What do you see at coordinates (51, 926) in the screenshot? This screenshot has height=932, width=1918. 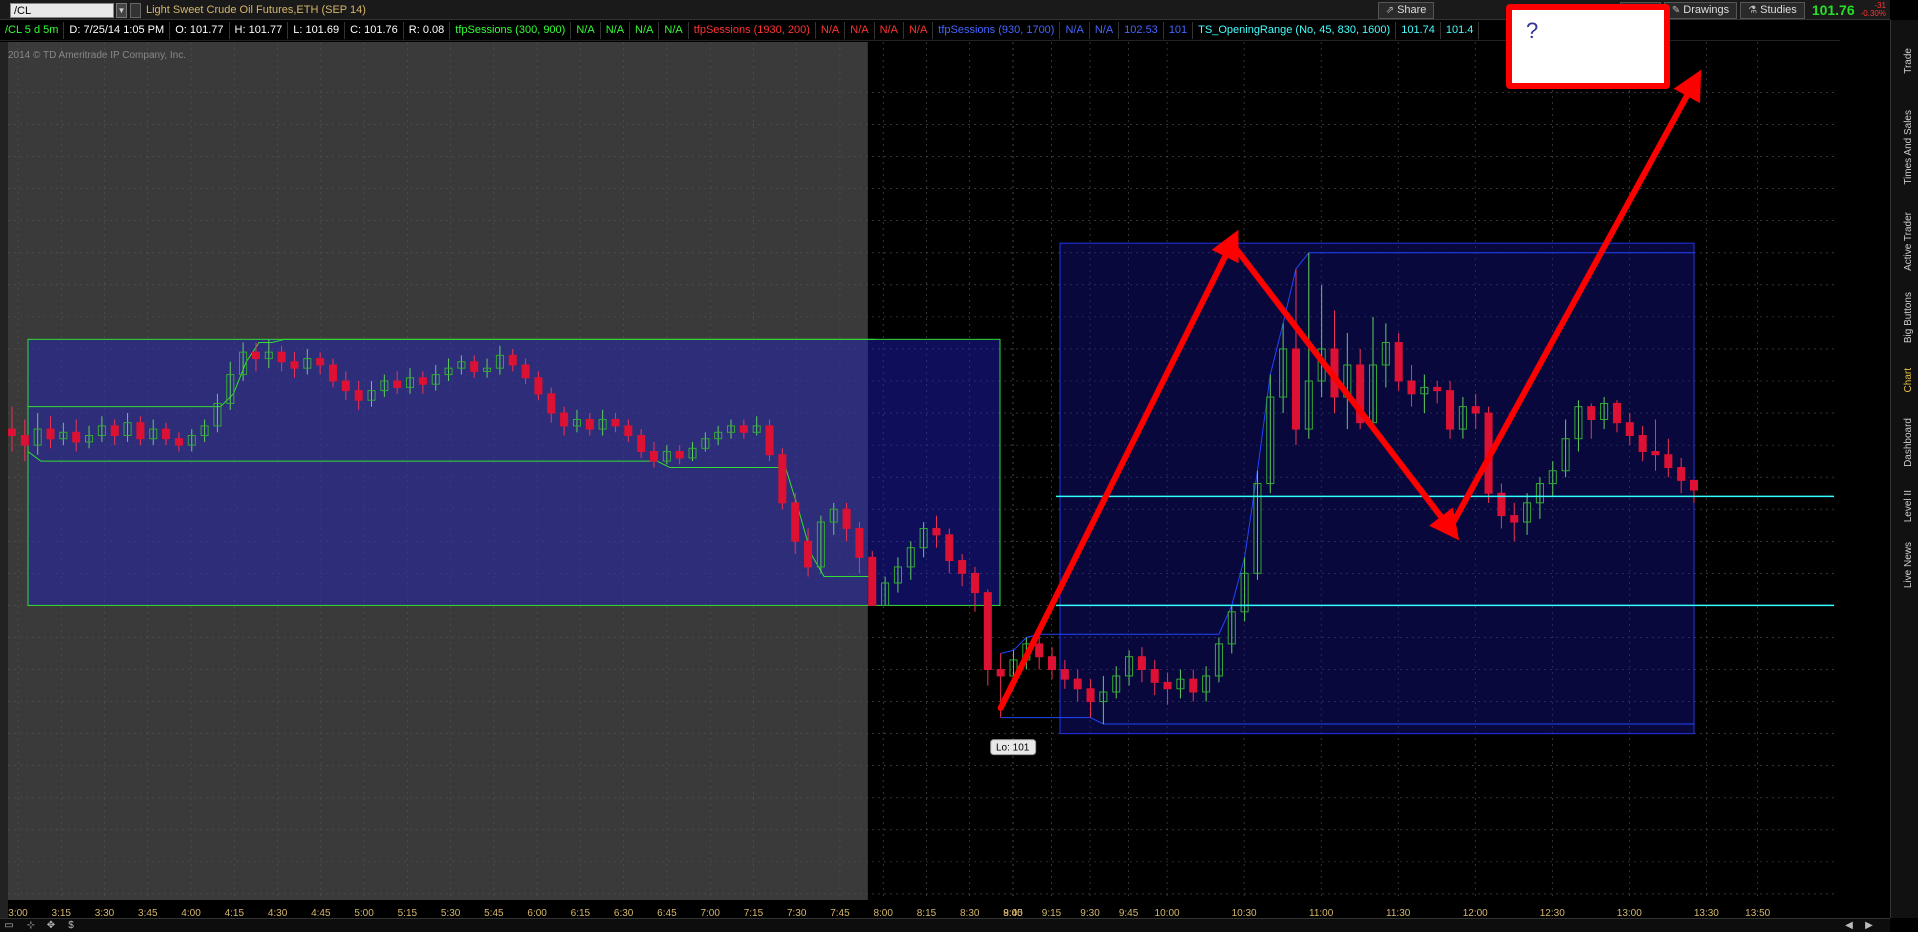 I see `pan-icon: ✥` at bounding box center [51, 926].